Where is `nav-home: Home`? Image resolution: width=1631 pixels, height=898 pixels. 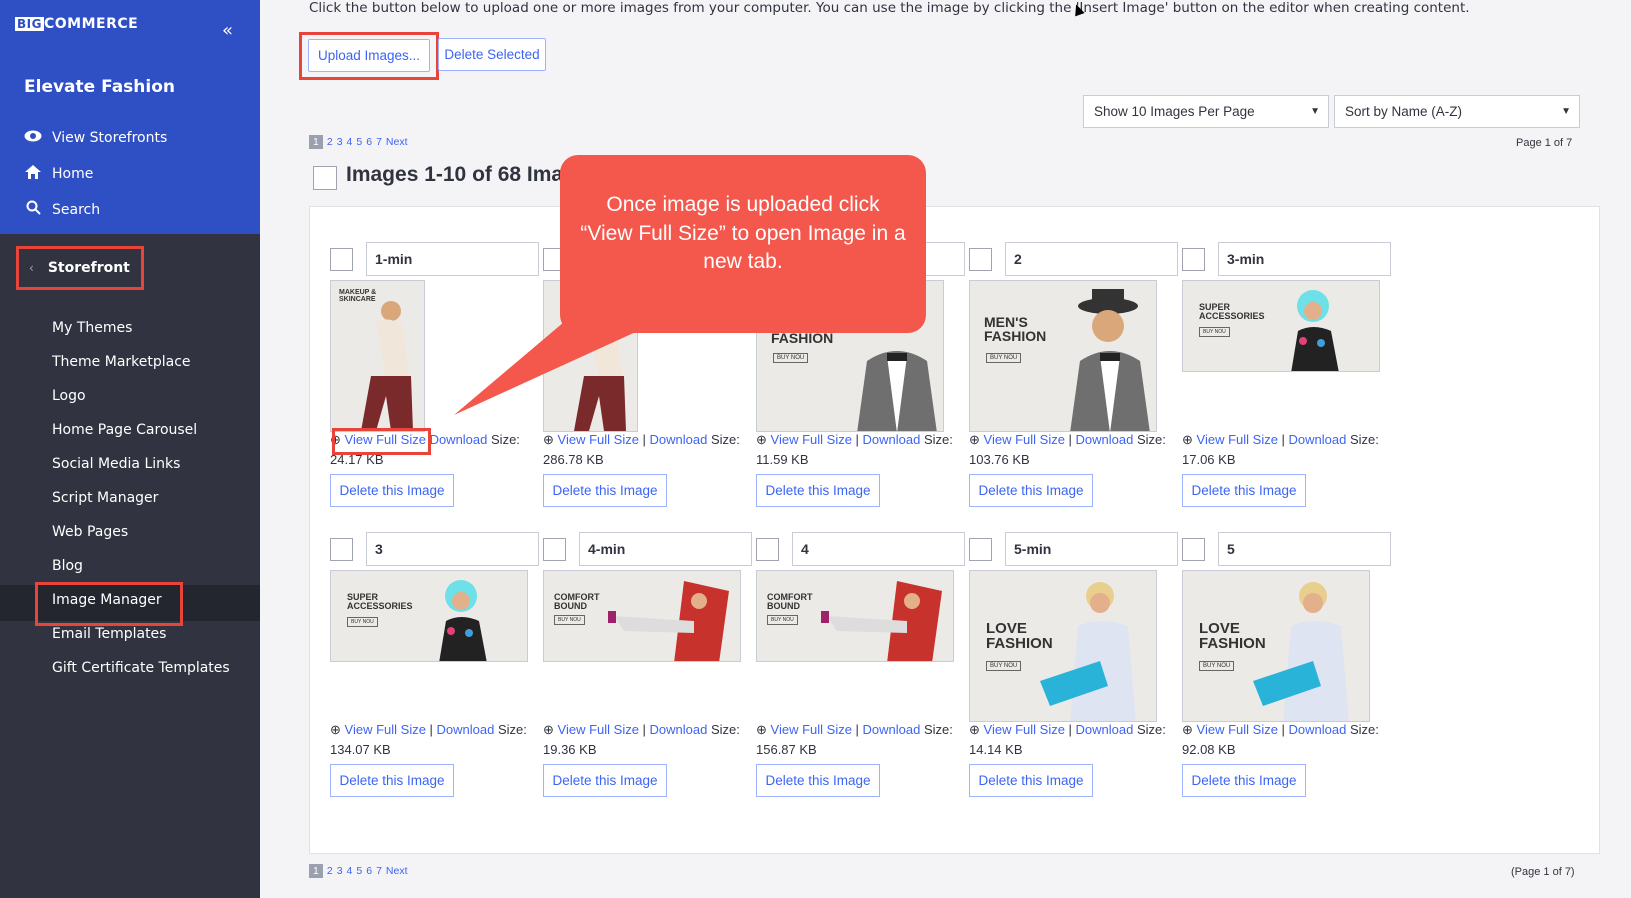
nav-home: Home is located at coordinates (58, 174).